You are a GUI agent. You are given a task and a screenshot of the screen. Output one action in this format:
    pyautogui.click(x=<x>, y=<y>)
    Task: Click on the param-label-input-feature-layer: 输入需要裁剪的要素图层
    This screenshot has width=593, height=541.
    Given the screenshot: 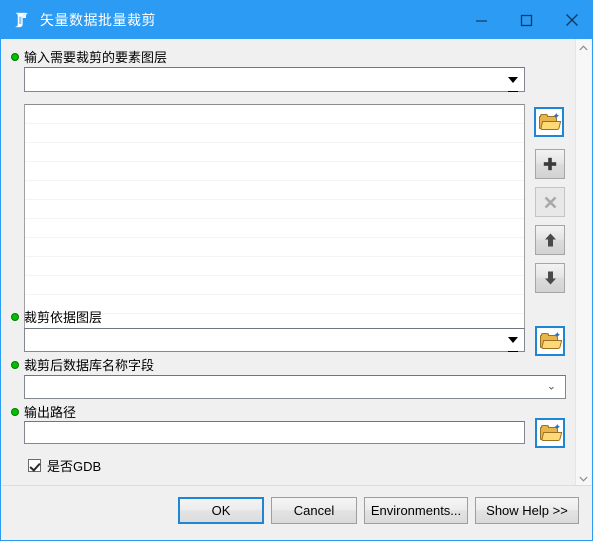 What is the action you would take?
    pyautogui.click(x=84, y=56)
    